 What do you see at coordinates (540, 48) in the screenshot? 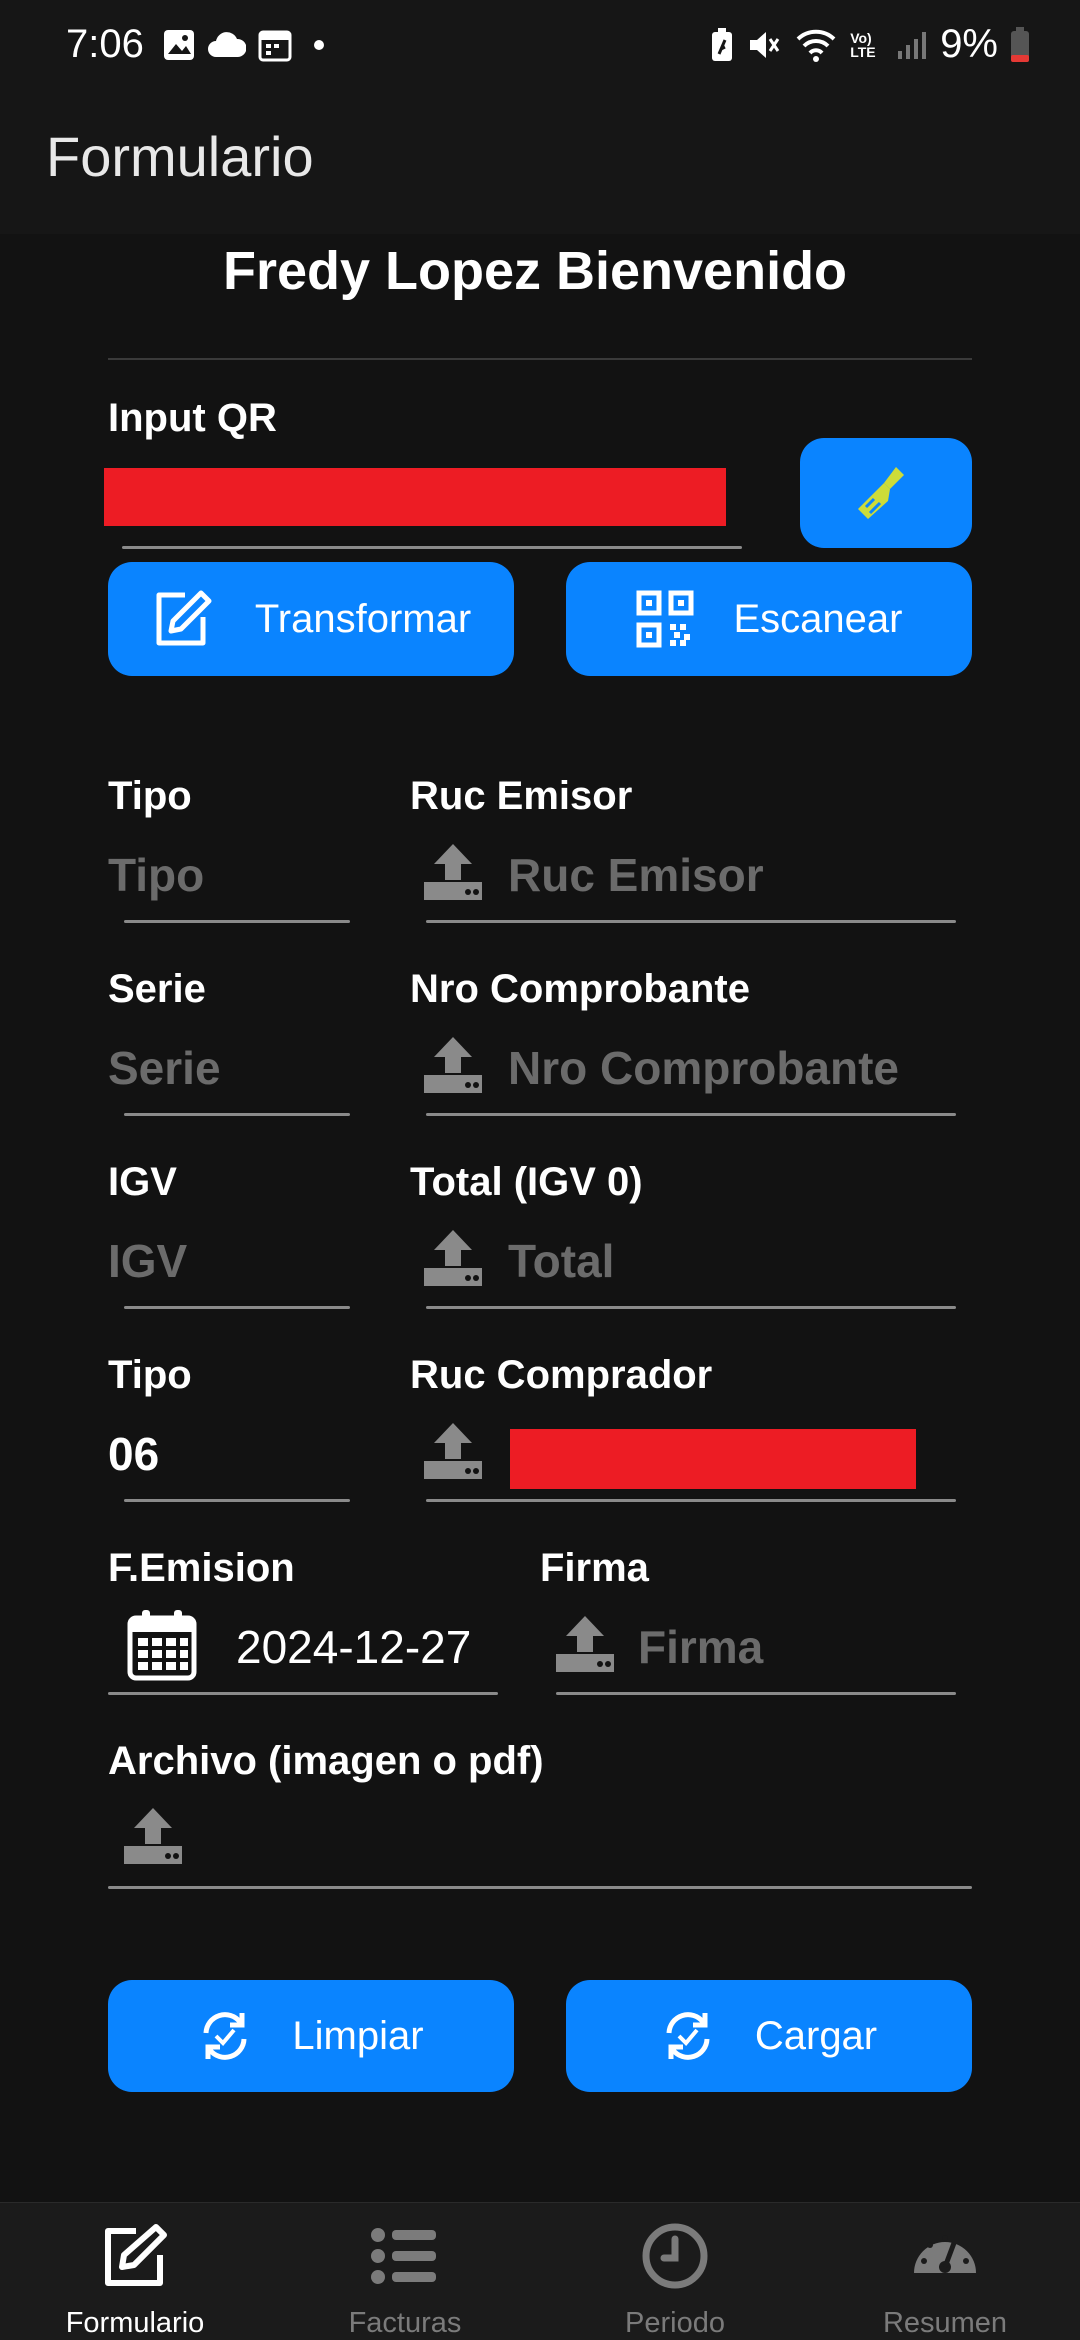
I see `status-bar: 7:06 Vo) LTE 9%` at bounding box center [540, 48].